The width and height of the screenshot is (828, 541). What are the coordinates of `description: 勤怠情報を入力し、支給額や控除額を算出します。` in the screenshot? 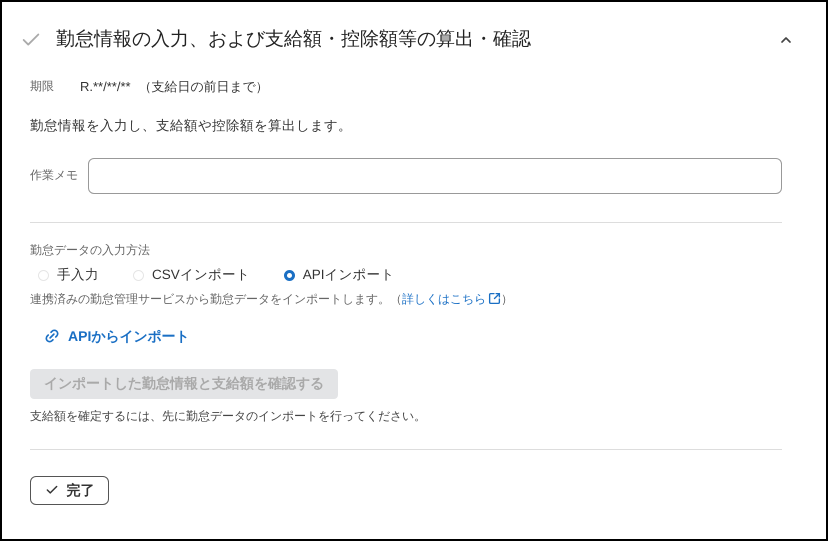 It's located at (191, 126).